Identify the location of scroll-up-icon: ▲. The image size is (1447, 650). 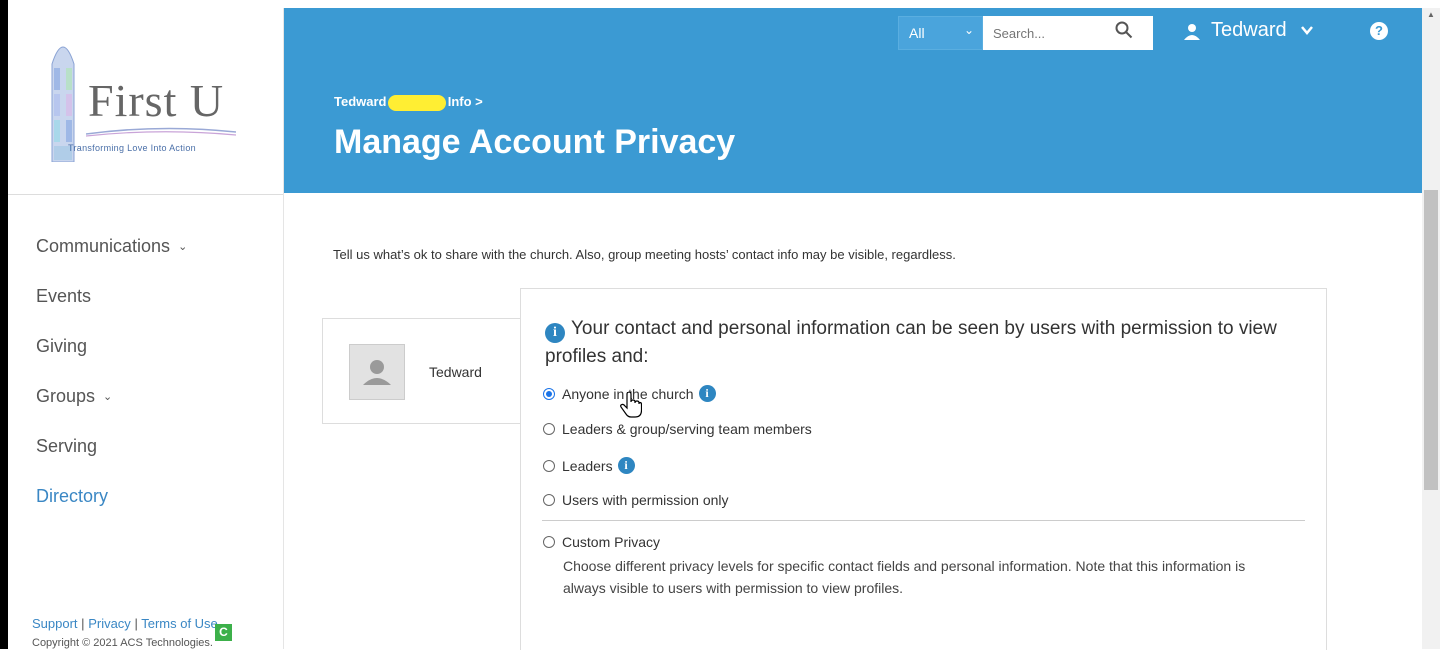
(1431, 14).